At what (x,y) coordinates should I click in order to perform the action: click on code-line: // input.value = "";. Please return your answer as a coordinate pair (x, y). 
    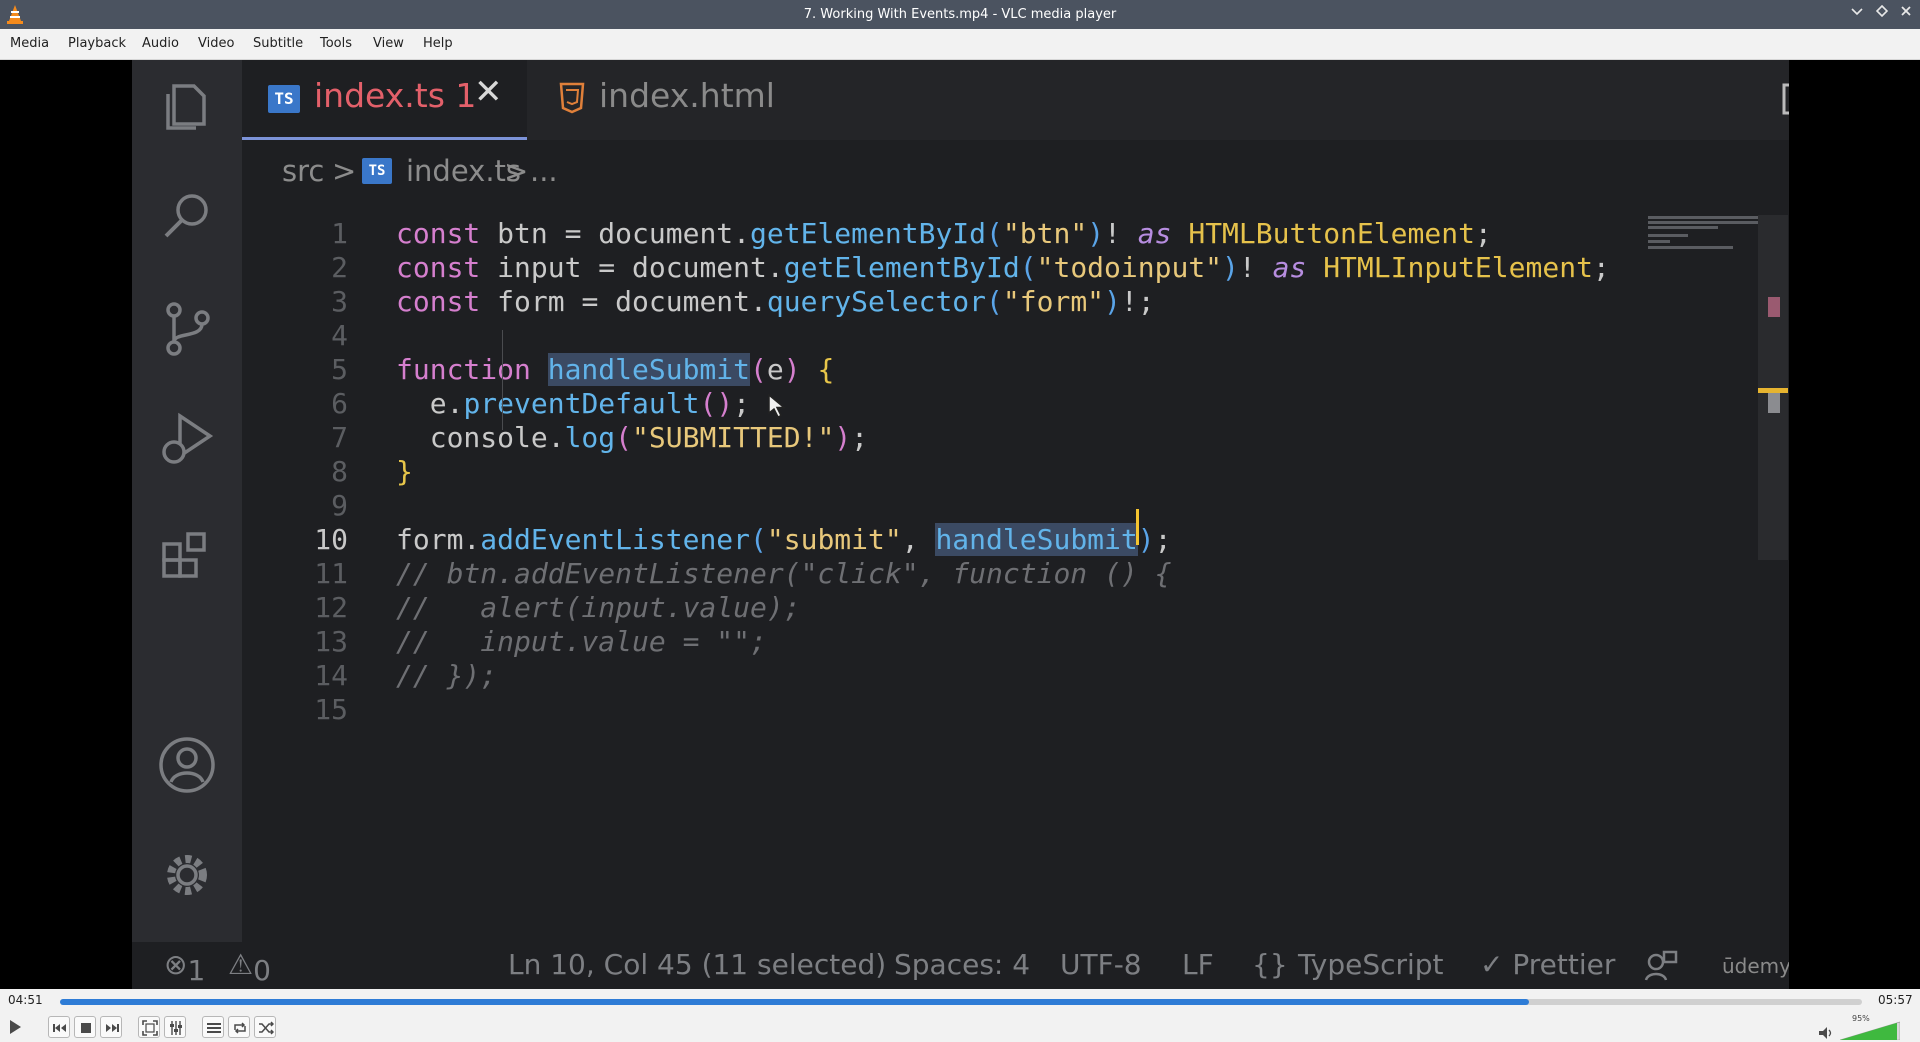
    Looking at the image, I should click on (581, 641).